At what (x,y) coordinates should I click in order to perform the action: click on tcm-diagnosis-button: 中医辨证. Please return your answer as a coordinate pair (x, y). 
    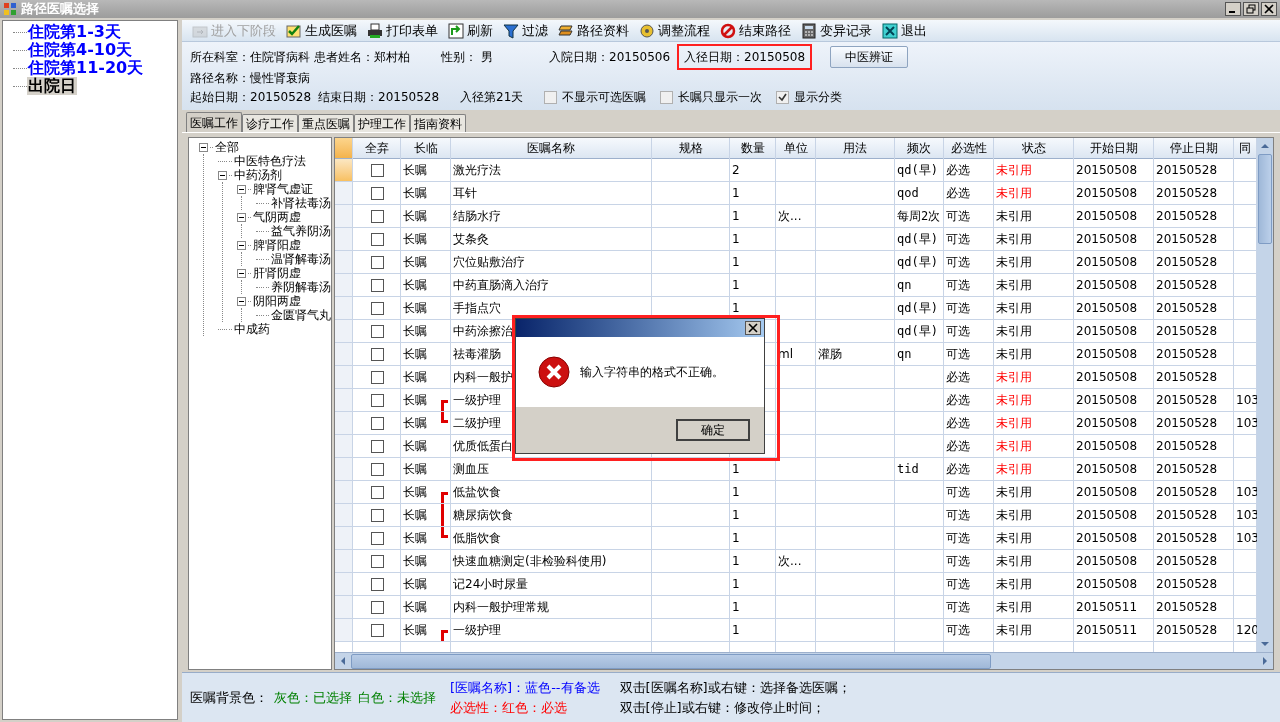
    Looking at the image, I should click on (869, 57).